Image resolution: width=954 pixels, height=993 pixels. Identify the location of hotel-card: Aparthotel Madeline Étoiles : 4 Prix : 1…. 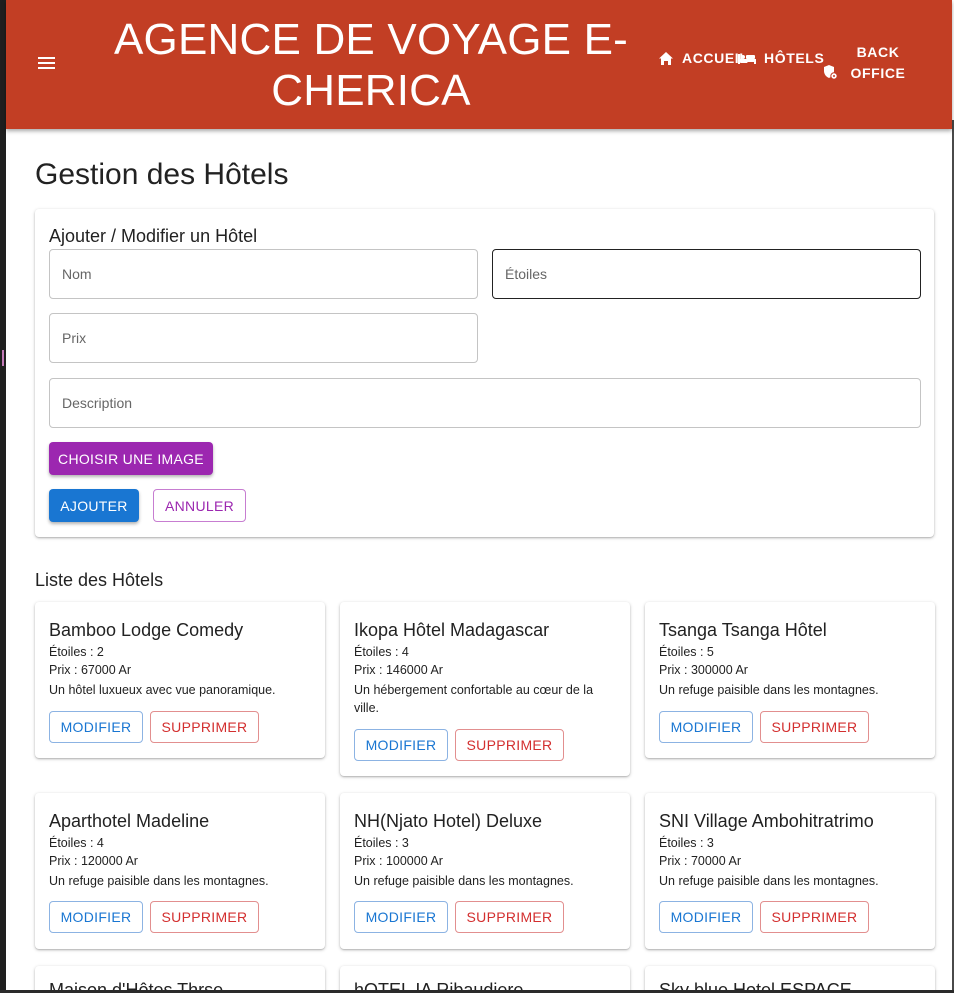
(180, 871).